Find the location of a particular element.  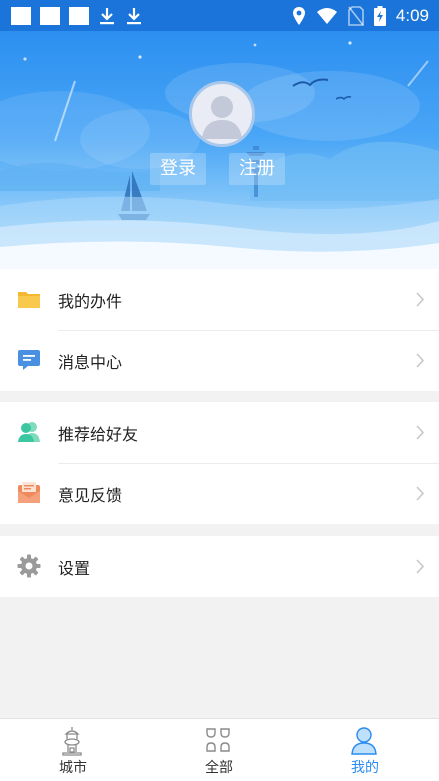

menu-item-message-center: 消息中心 is located at coordinates (219, 360).